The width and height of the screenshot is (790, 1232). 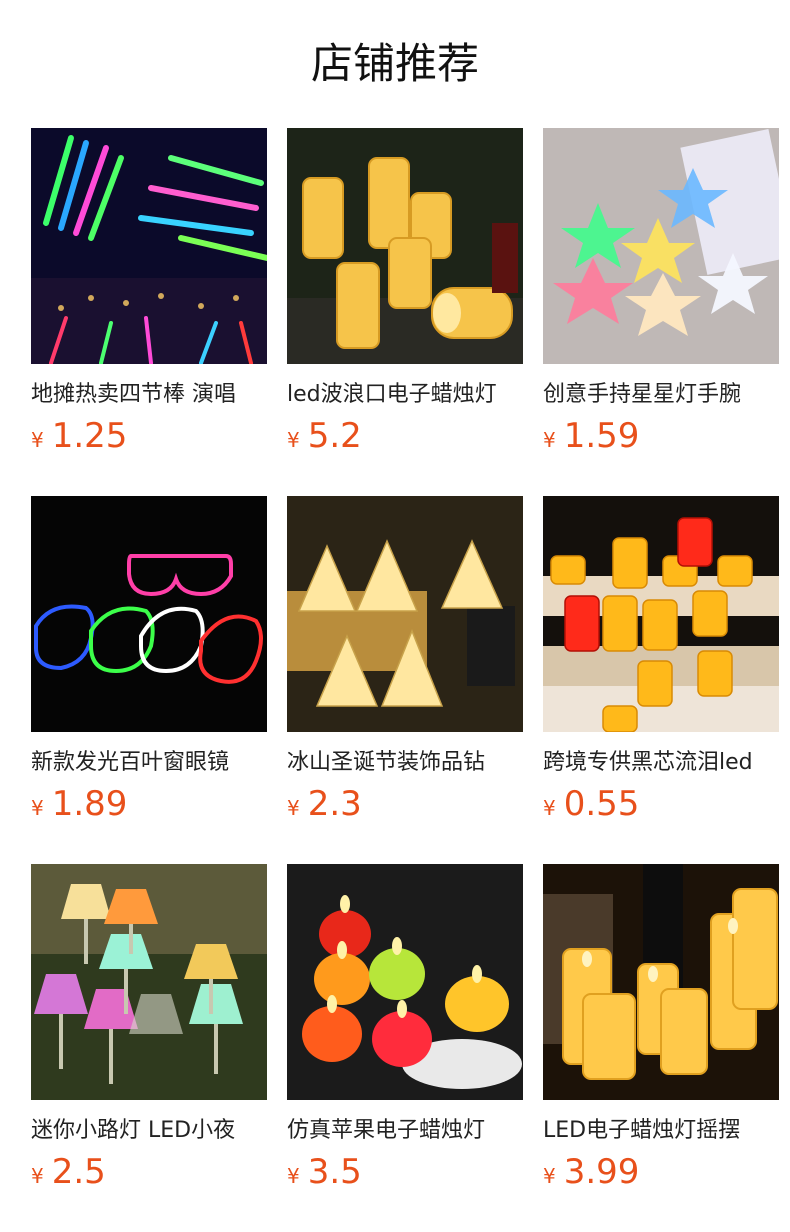 I want to click on price-value: 3.99, so click(x=601, y=1172).